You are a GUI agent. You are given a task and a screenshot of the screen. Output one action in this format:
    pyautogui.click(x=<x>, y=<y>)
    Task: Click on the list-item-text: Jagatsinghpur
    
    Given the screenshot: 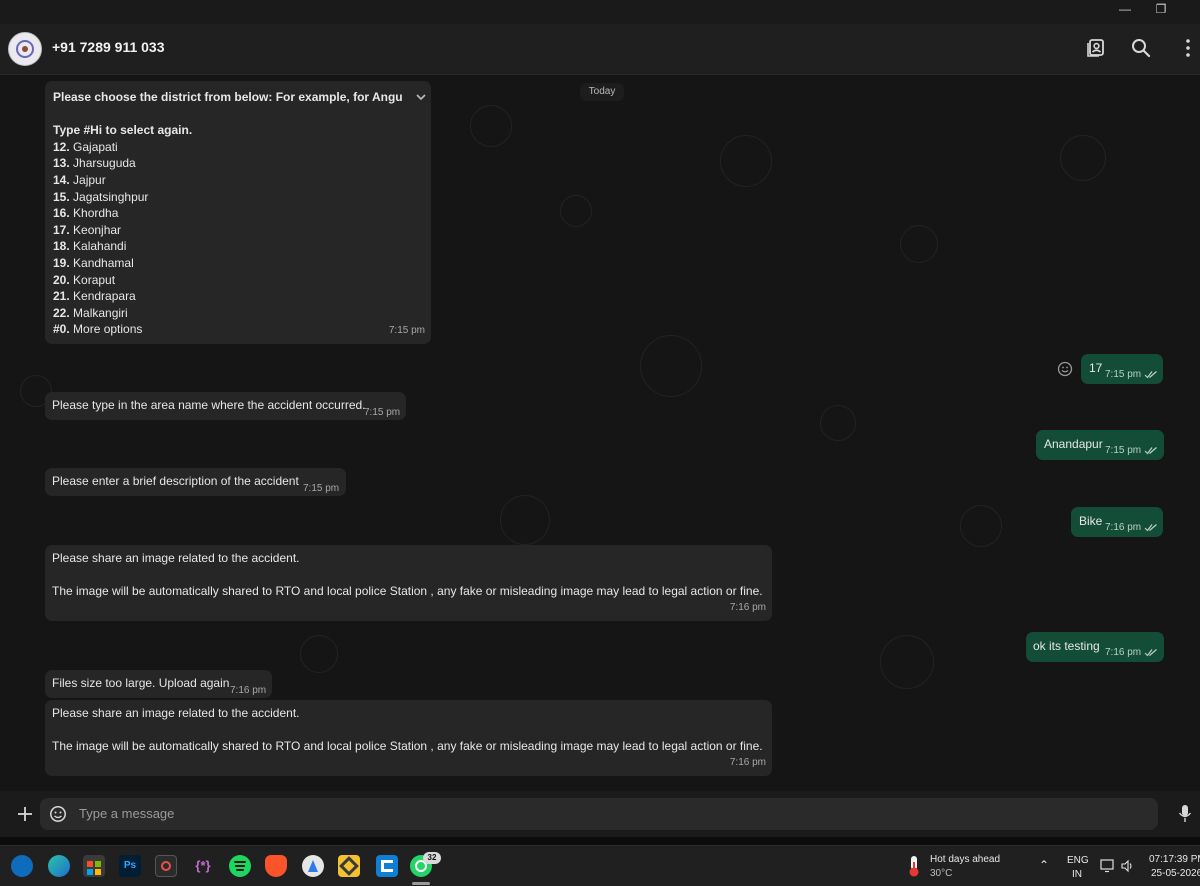 What is the action you would take?
    pyautogui.click(x=109, y=196)
    